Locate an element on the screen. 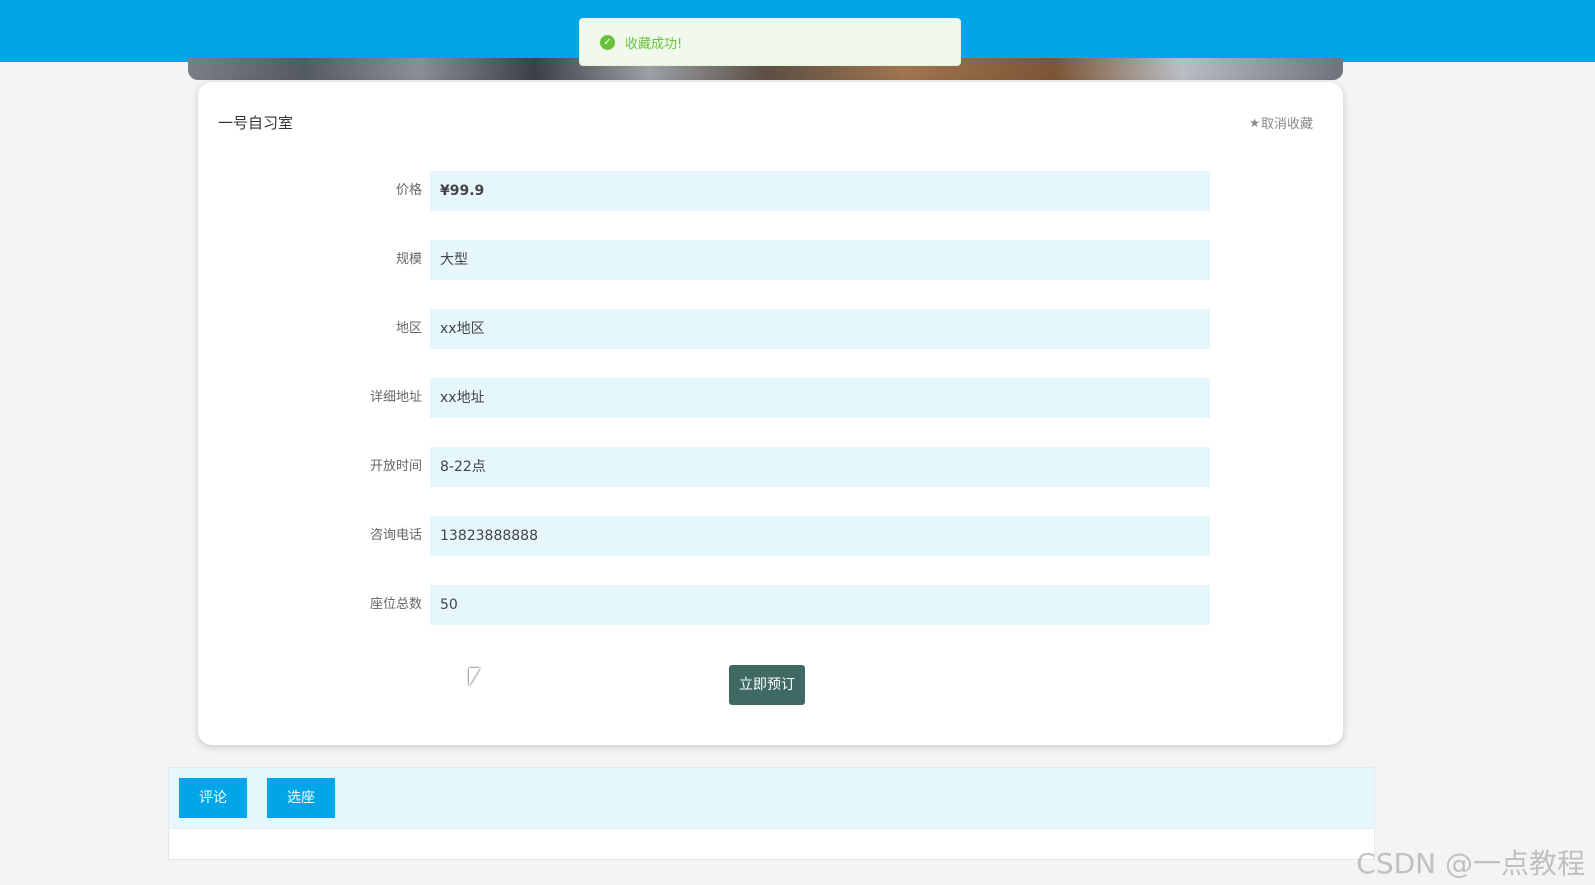 The image size is (1595, 885). field-row-region: 地区 xx地区 is located at coordinates (770, 329).